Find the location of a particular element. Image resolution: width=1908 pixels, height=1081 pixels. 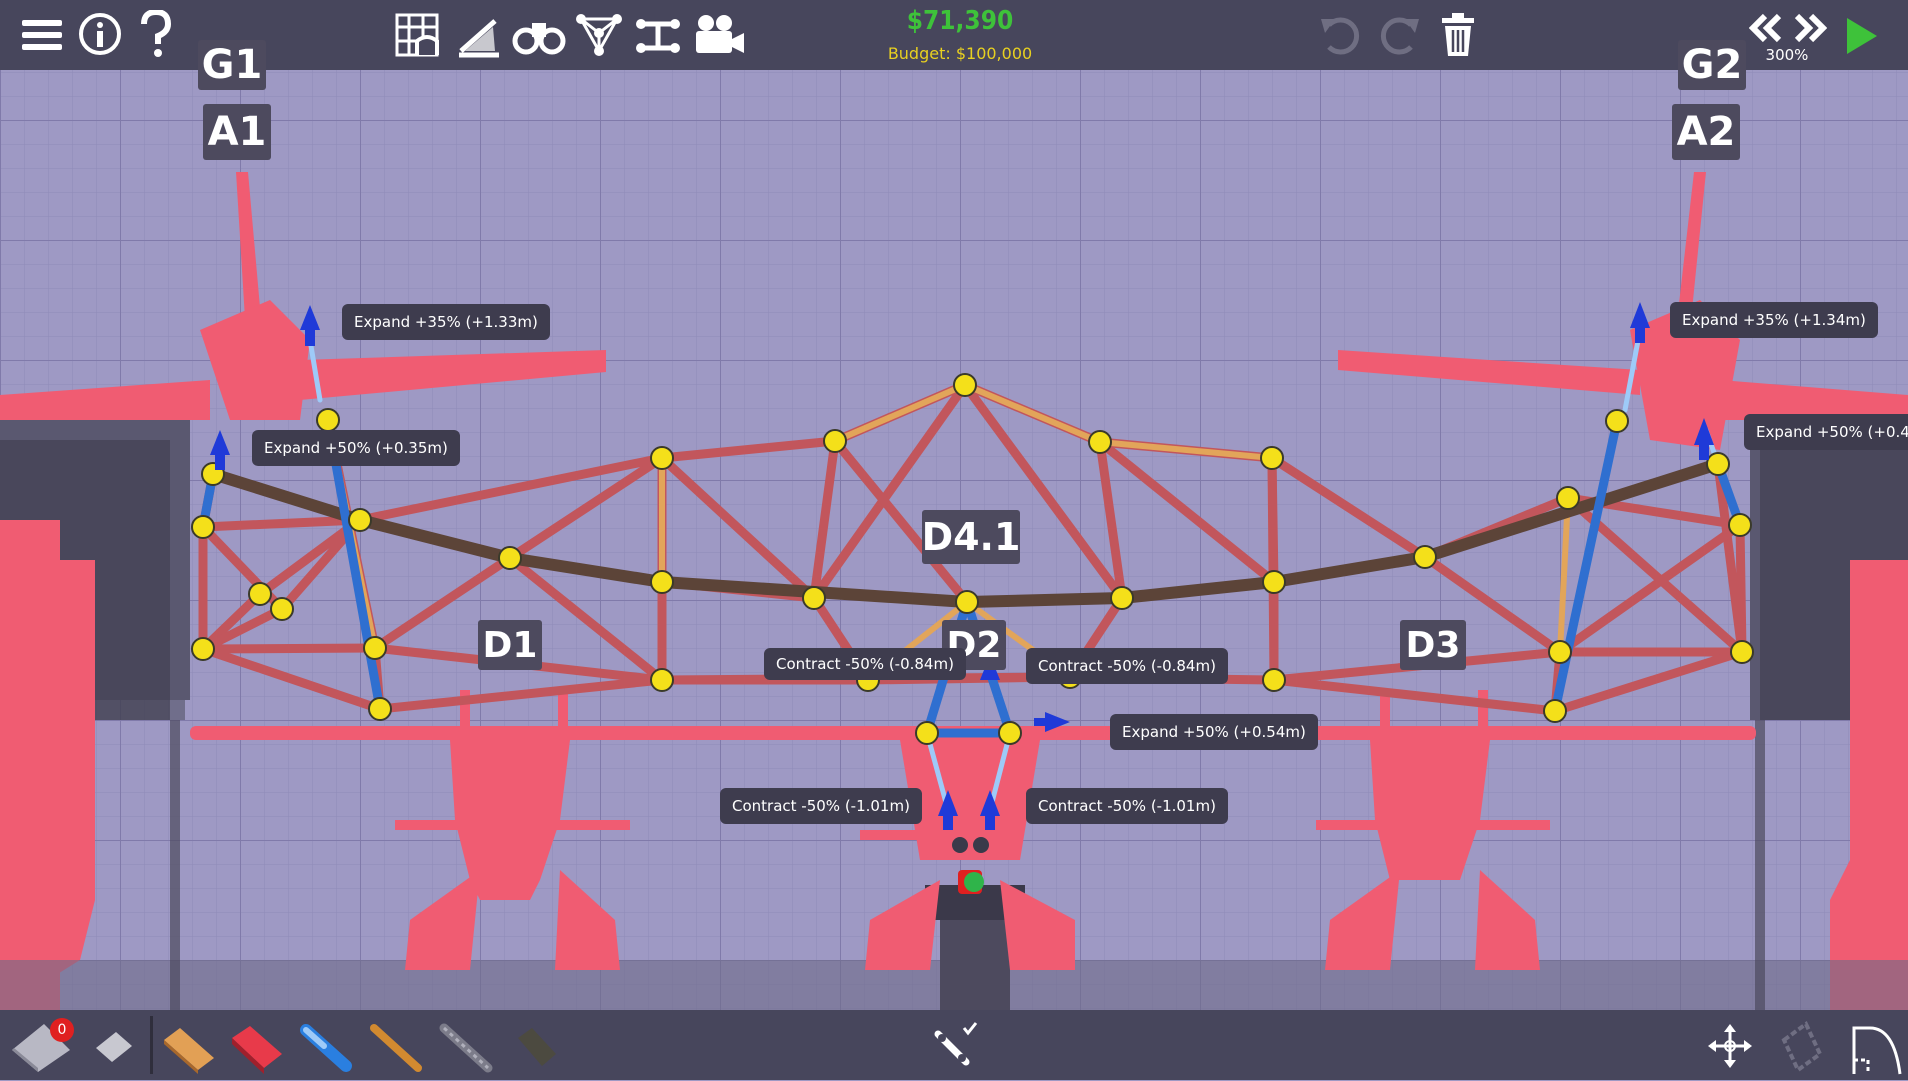

play-icon is located at coordinates (1862, 36).